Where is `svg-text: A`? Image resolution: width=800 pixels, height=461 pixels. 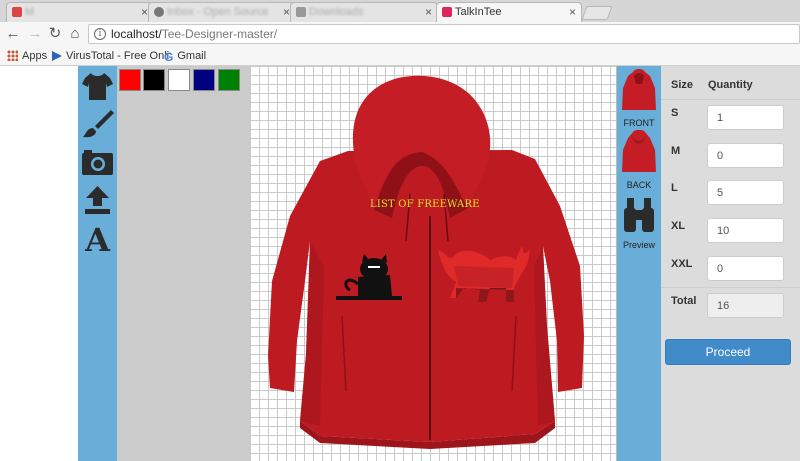 svg-text: A is located at coordinates (97, 238).